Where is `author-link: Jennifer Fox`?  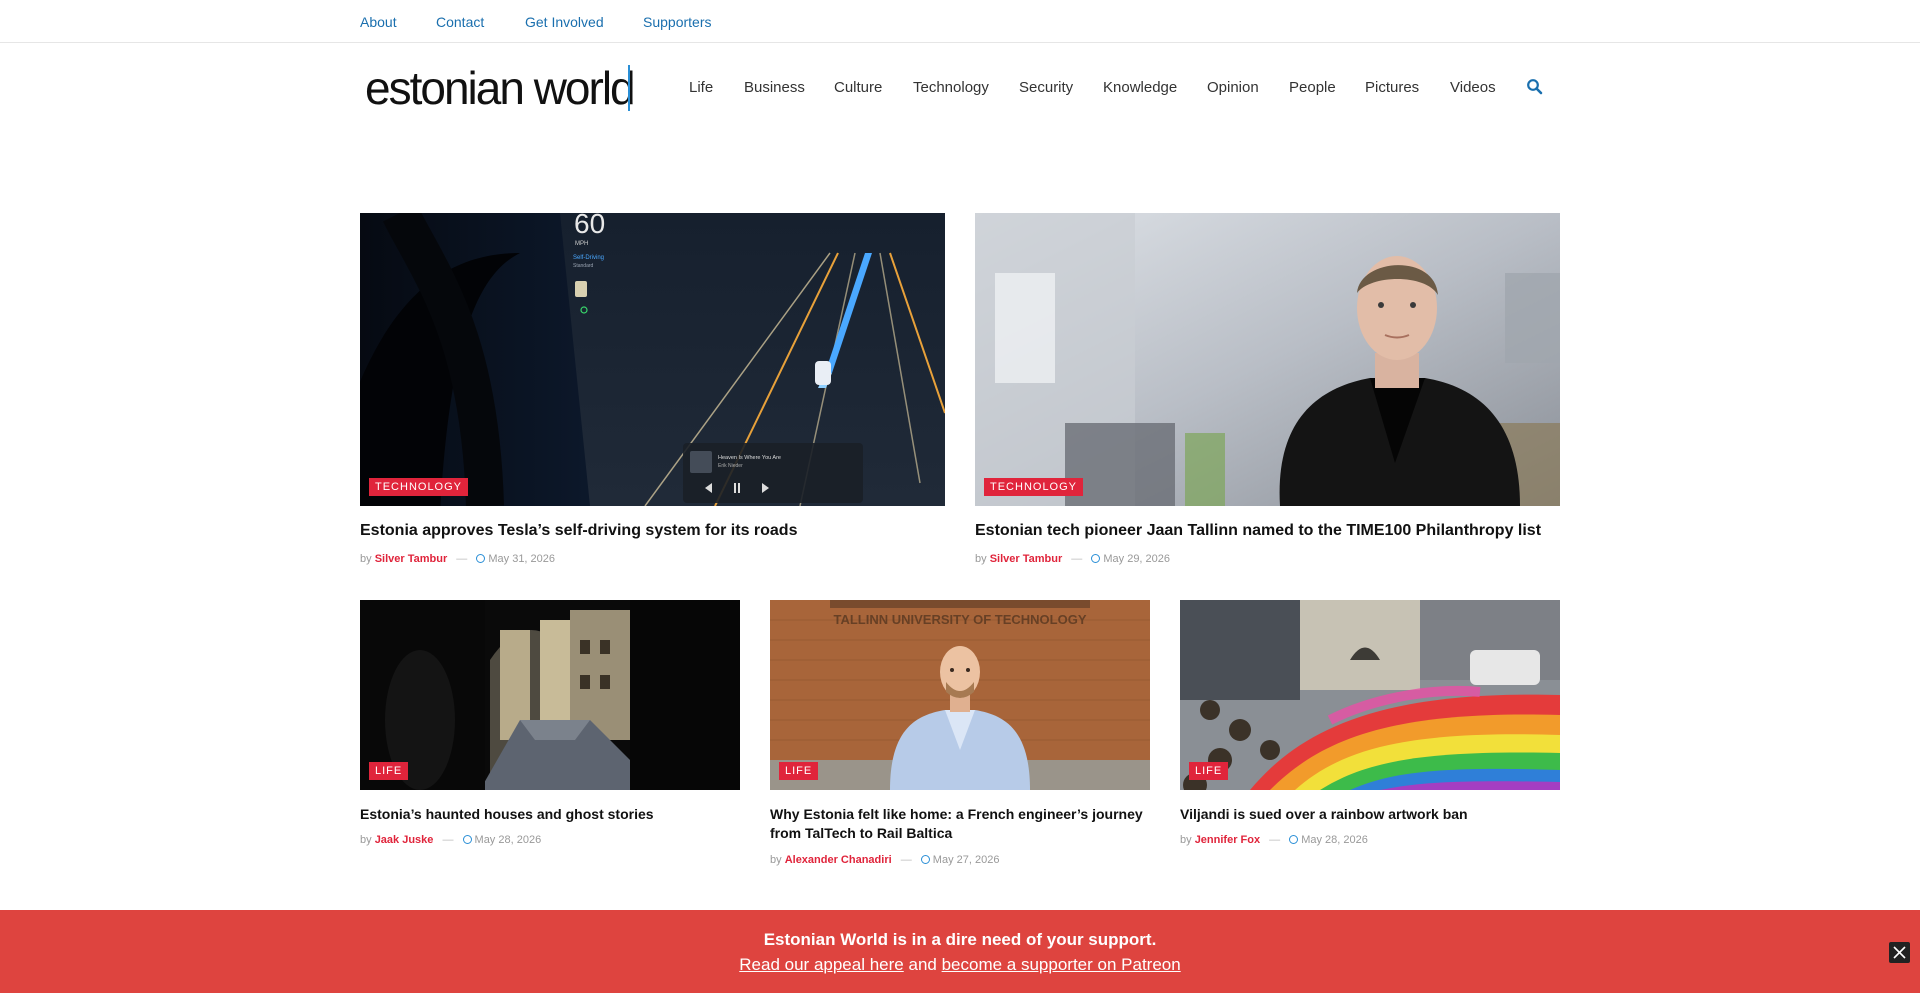
author-link: Jennifer Fox is located at coordinates (1227, 840).